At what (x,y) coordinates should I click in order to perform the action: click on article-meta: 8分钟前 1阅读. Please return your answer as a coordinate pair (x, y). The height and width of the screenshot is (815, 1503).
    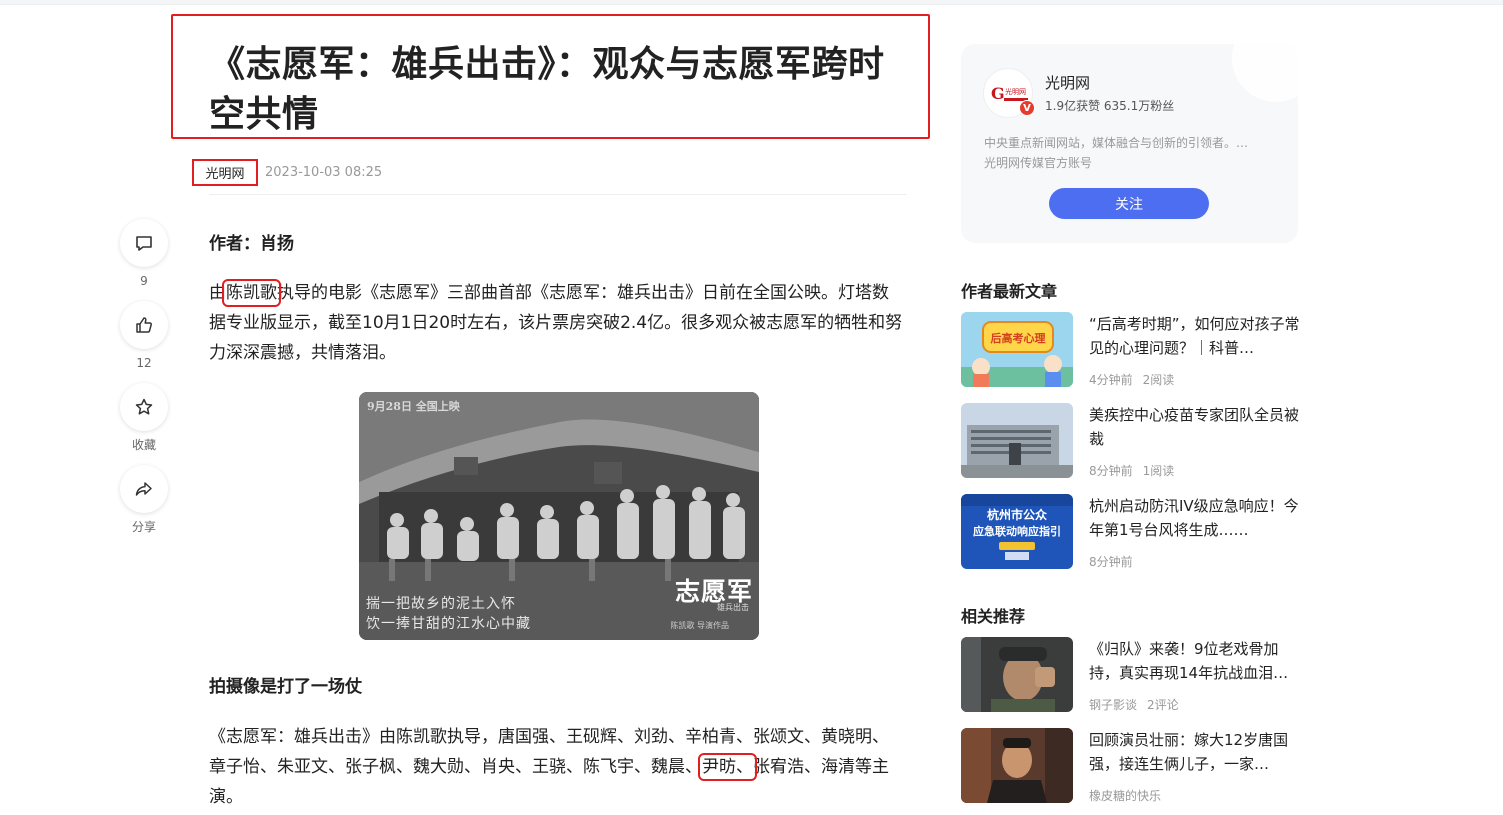
    Looking at the image, I should click on (1132, 471).